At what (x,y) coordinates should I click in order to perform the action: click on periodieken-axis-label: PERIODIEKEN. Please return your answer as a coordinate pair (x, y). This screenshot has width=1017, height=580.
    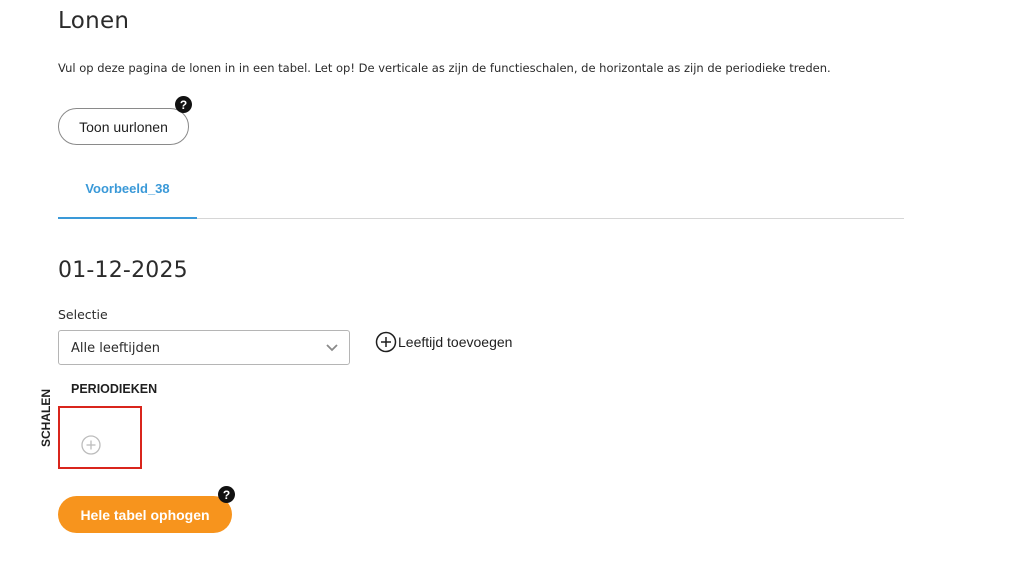
    Looking at the image, I should click on (114, 389).